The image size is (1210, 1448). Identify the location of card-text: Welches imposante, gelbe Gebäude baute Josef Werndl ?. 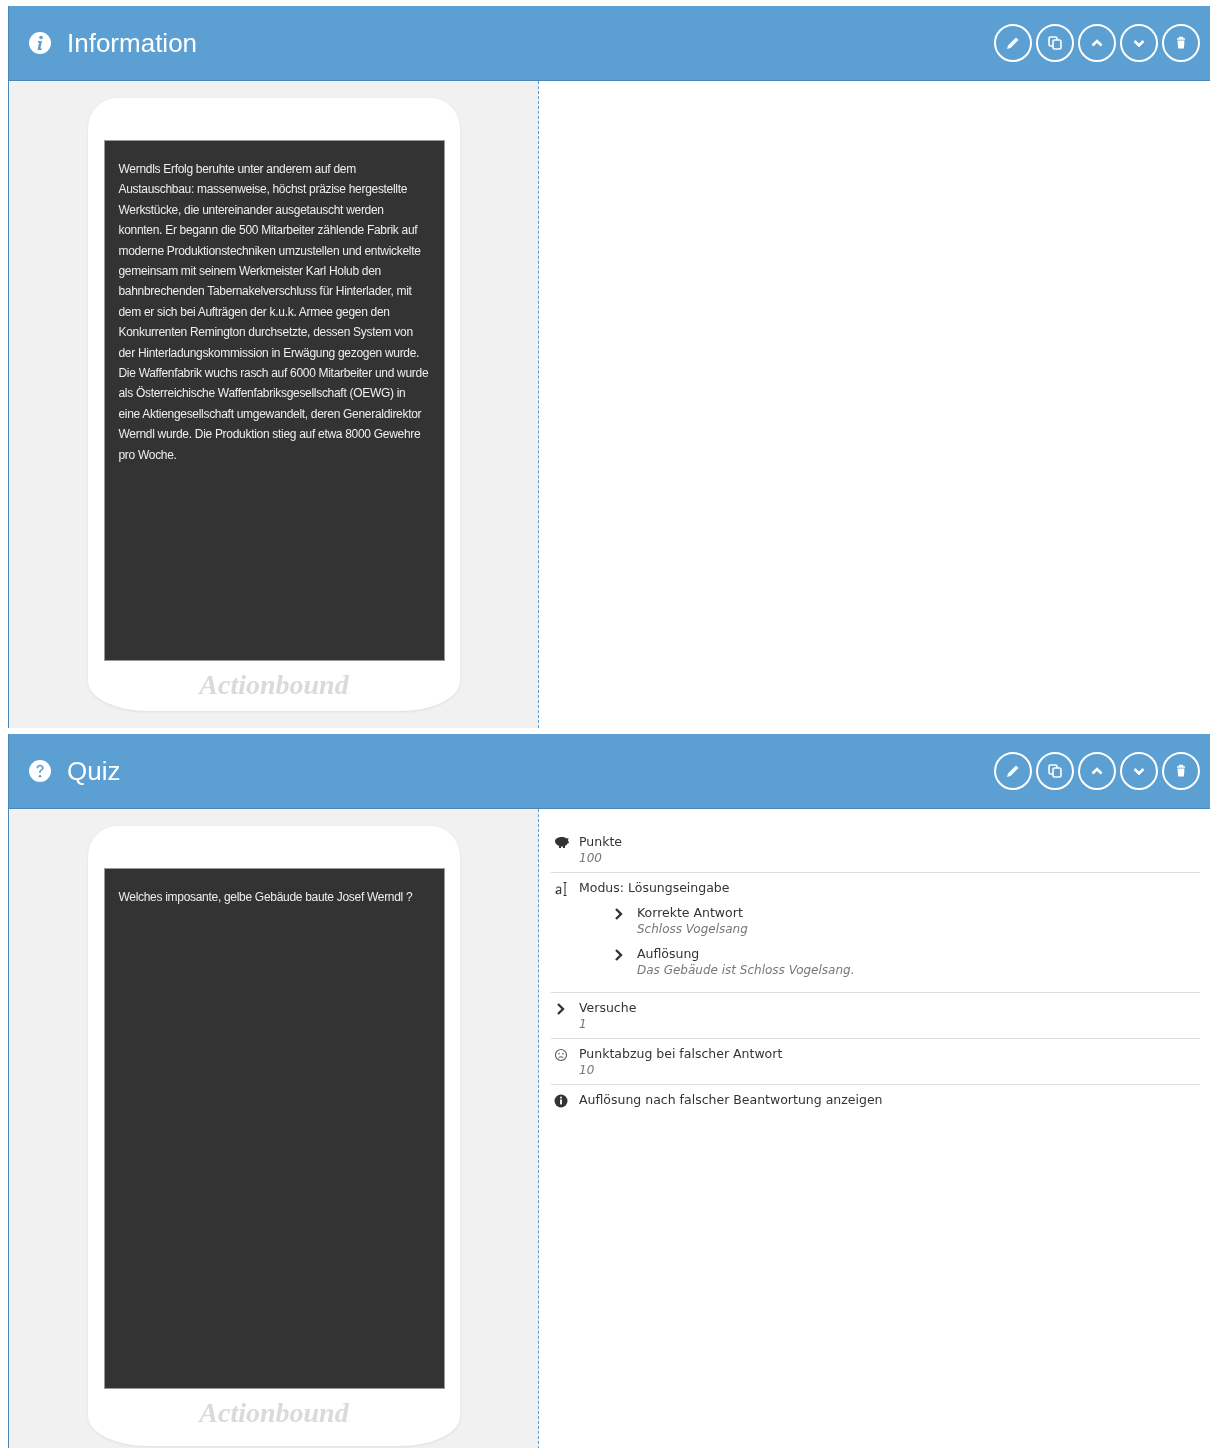
(266, 897).